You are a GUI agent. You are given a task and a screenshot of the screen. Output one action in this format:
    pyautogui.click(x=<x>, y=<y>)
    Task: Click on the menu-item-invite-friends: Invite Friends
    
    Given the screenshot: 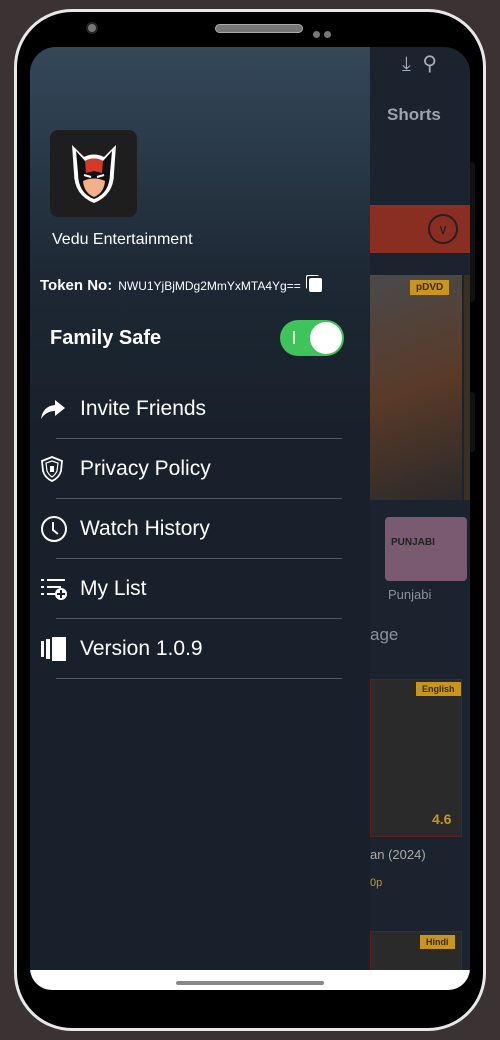 What is the action you would take?
    pyautogui.click(x=200, y=409)
    